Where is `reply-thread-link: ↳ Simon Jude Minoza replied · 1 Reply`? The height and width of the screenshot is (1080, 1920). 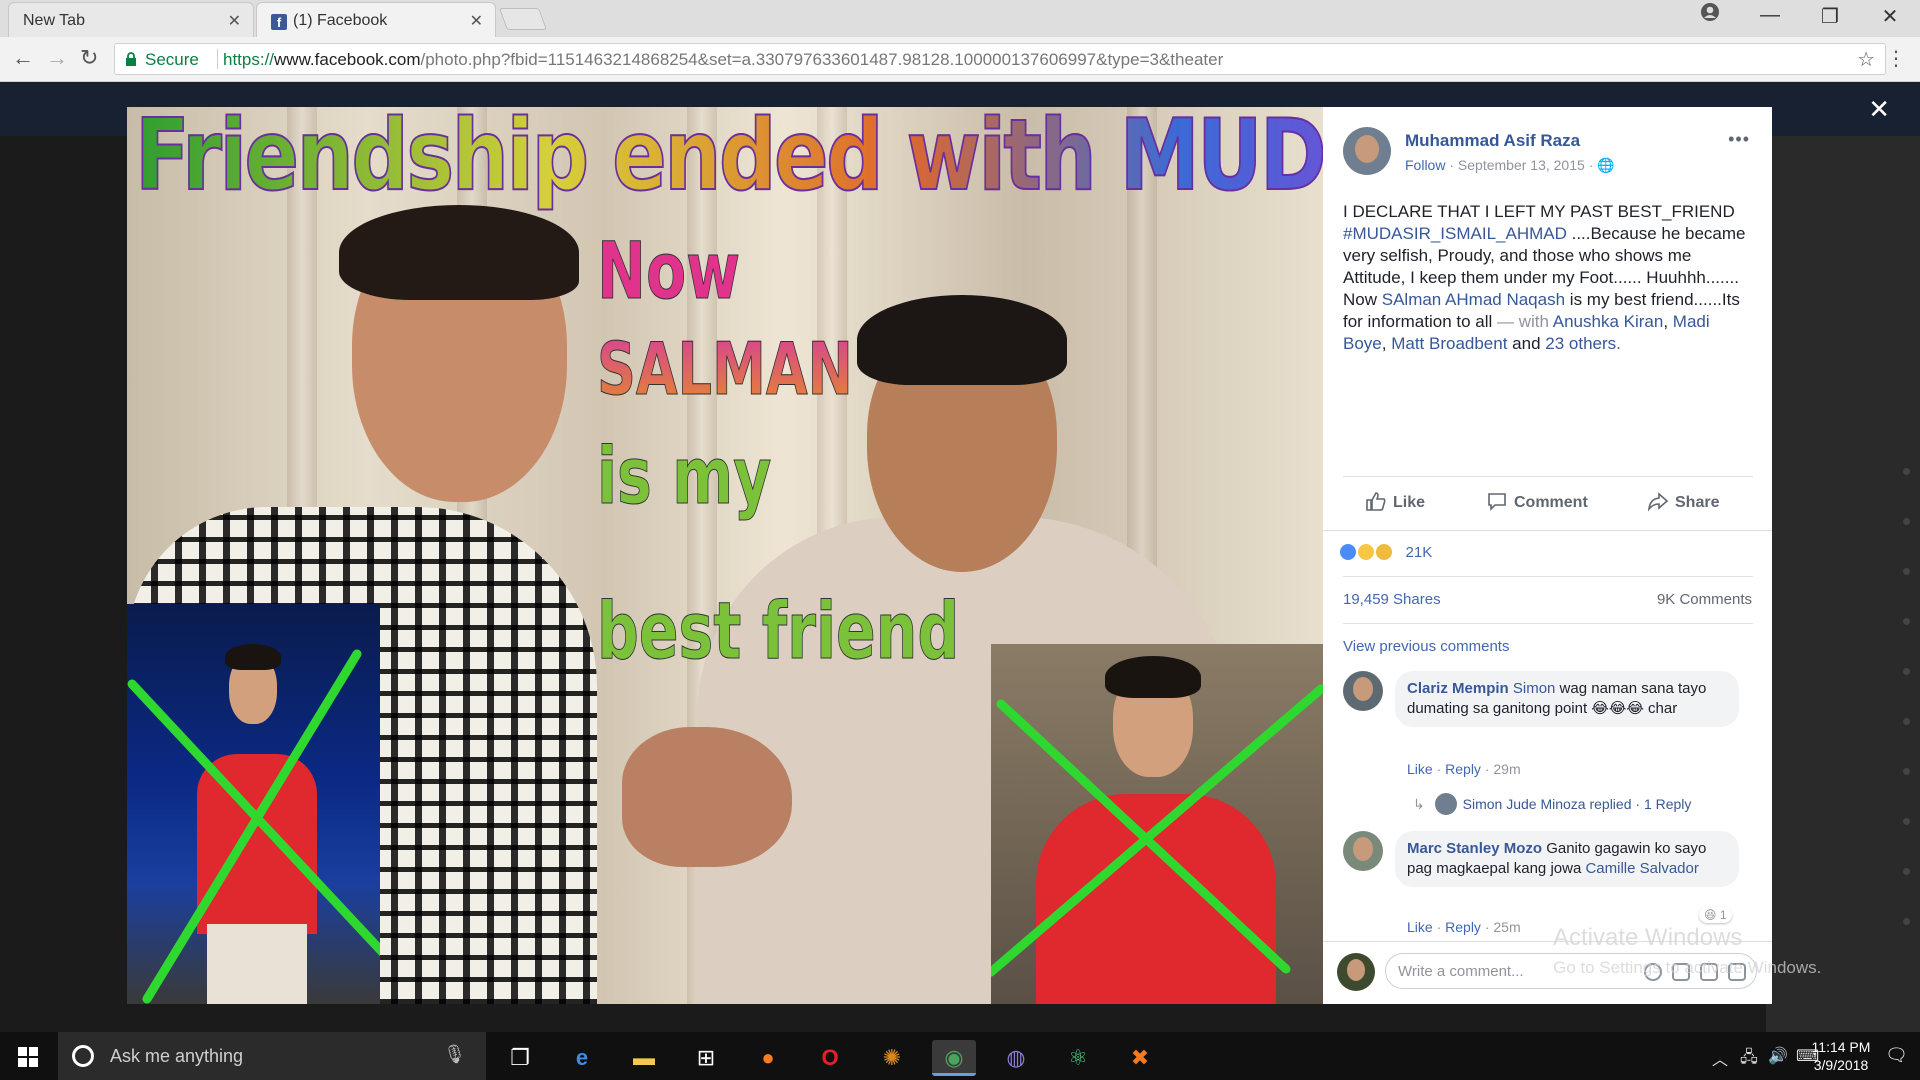 reply-thread-link: ↳ Simon Jude Minoza replied · 1 Reply is located at coordinates (1552, 804).